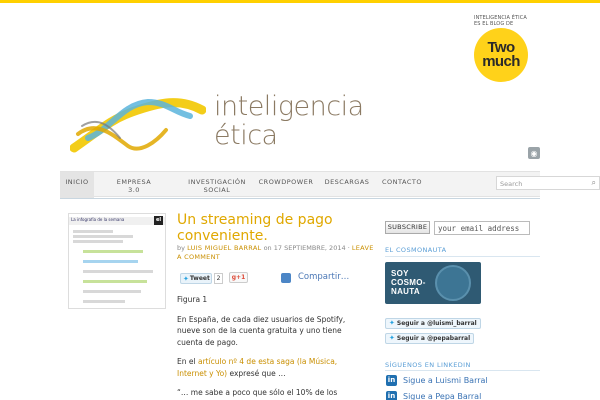 The image size is (600, 400). Describe the element at coordinates (217, 185) in the screenshot. I see `nav-item-investigacion: INVESTIGACIÓN SOCIAL` at that location.